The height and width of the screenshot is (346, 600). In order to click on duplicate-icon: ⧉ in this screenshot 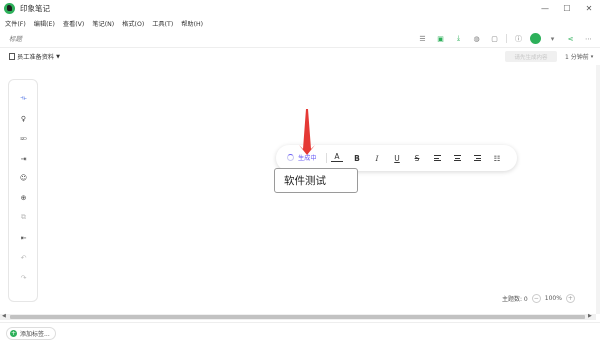, I will do `click(23, 217)`.